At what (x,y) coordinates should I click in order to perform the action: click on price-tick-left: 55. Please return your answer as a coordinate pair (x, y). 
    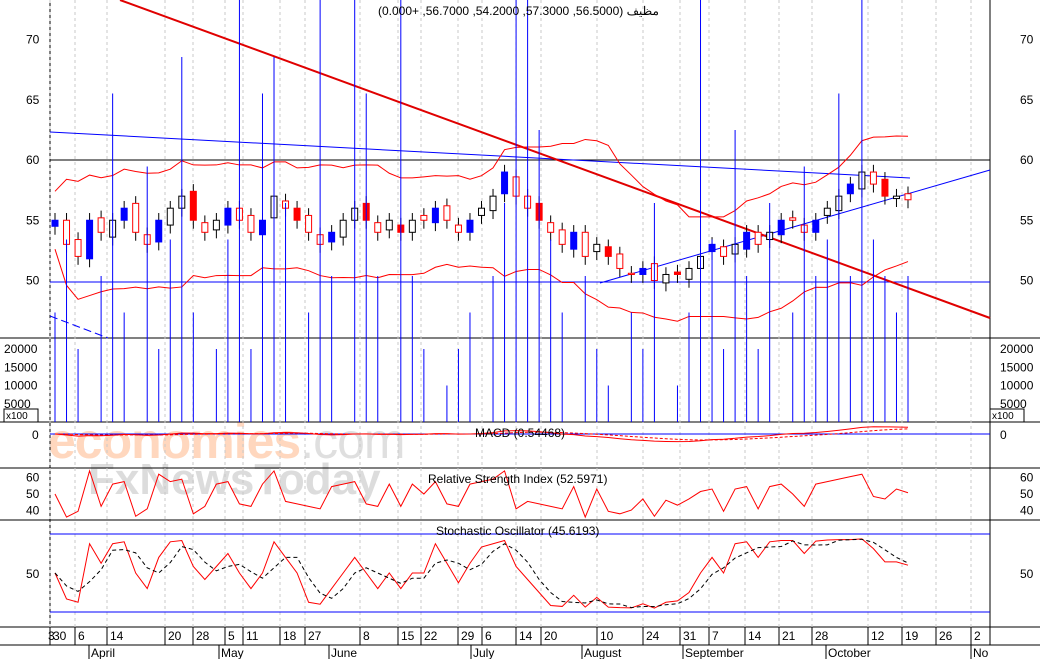
    Looking at the image, I should click on (33, 220).